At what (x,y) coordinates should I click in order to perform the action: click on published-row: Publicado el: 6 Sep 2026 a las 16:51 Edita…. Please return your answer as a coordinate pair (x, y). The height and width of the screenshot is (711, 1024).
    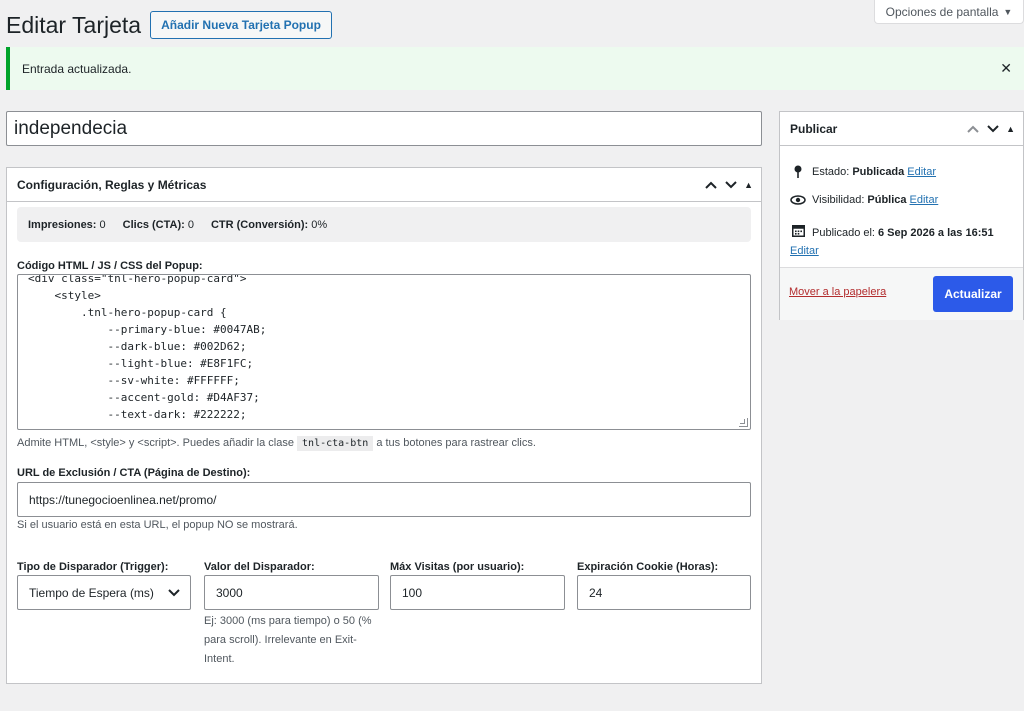
    Looking at the image, I should click on (906, 242).